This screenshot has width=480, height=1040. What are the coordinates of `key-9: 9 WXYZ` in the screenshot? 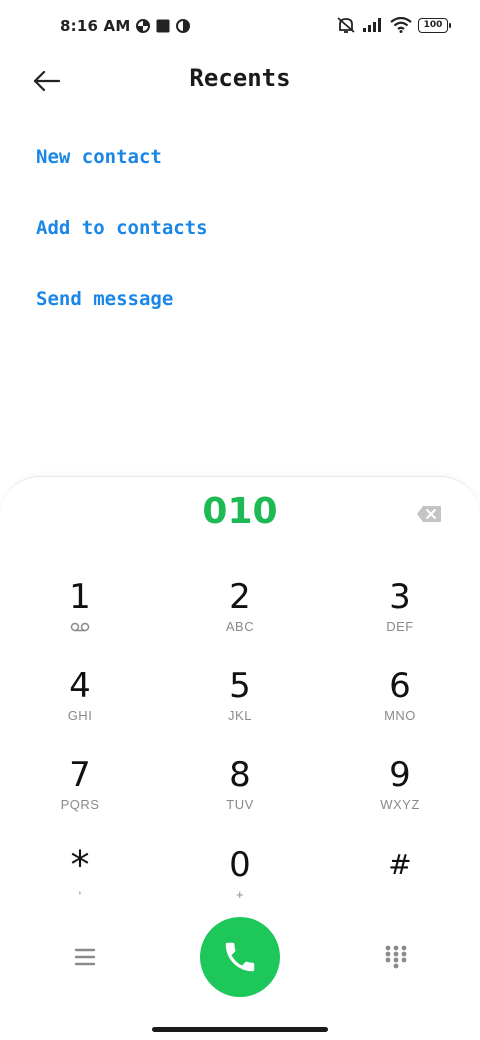 It's located at (400, 795).